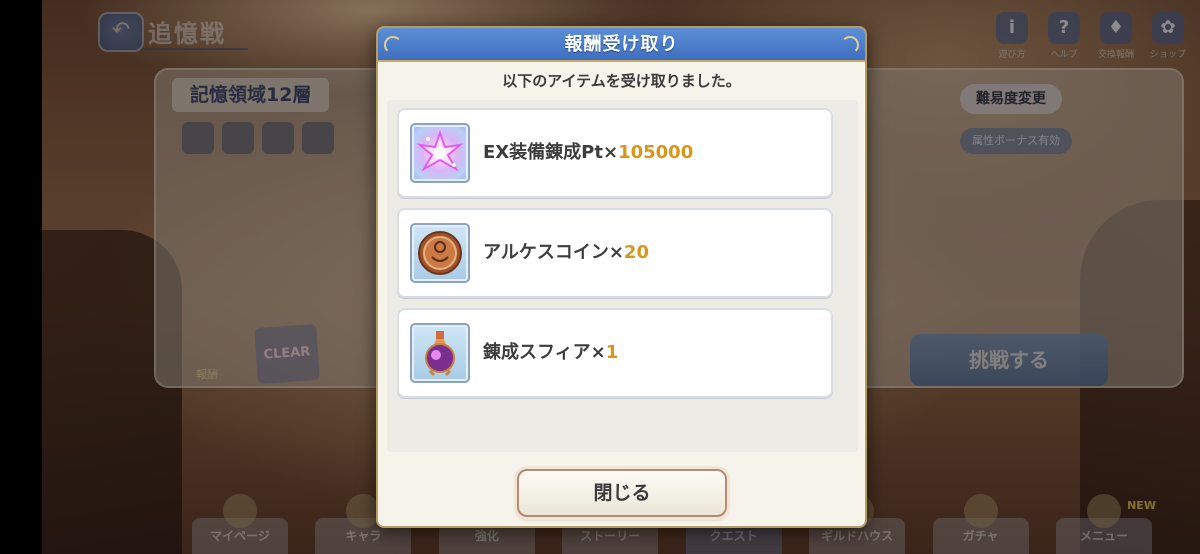 The width and height of the screenshot is (1200, 554). What do you see at coordinates (621, 81) in the screenshot?
I see `dialog-message: 以下のアイテムを受け取りました。` at bounding box center [621, 81].